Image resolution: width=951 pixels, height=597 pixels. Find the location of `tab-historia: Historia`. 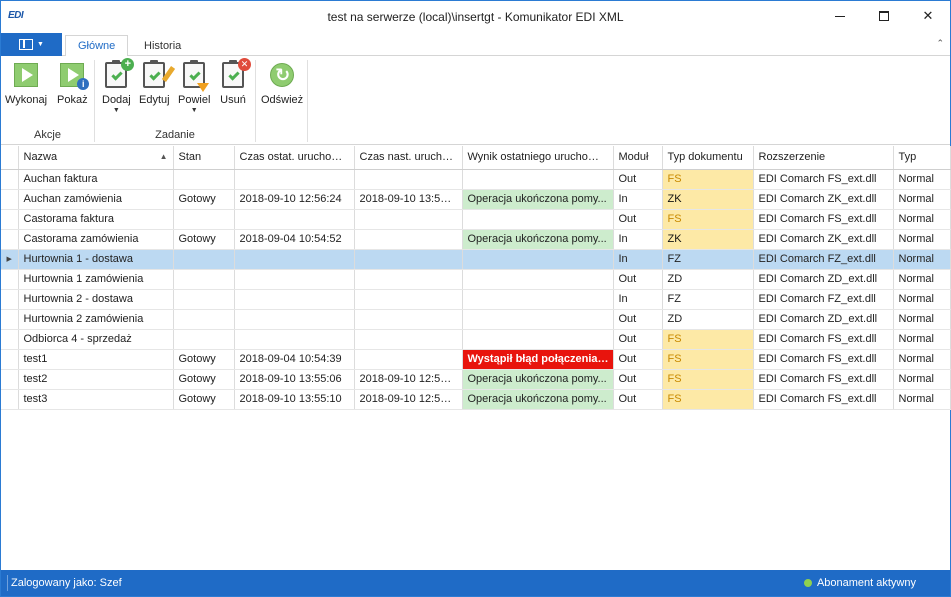

tab-historia: Historia is located at coordinates (162, 46).